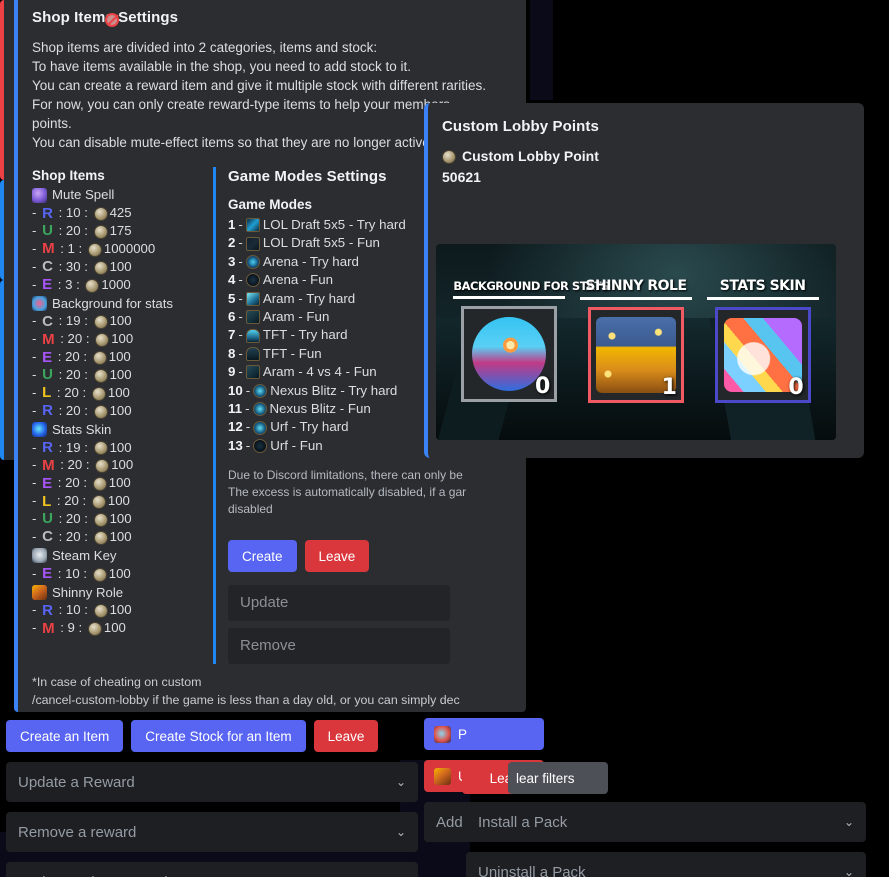  What do you see at coordinates (114, 465) in the screenshot?
I see `shop-stock-row: - M : 20 : 100` at bounding box center [114, 465].